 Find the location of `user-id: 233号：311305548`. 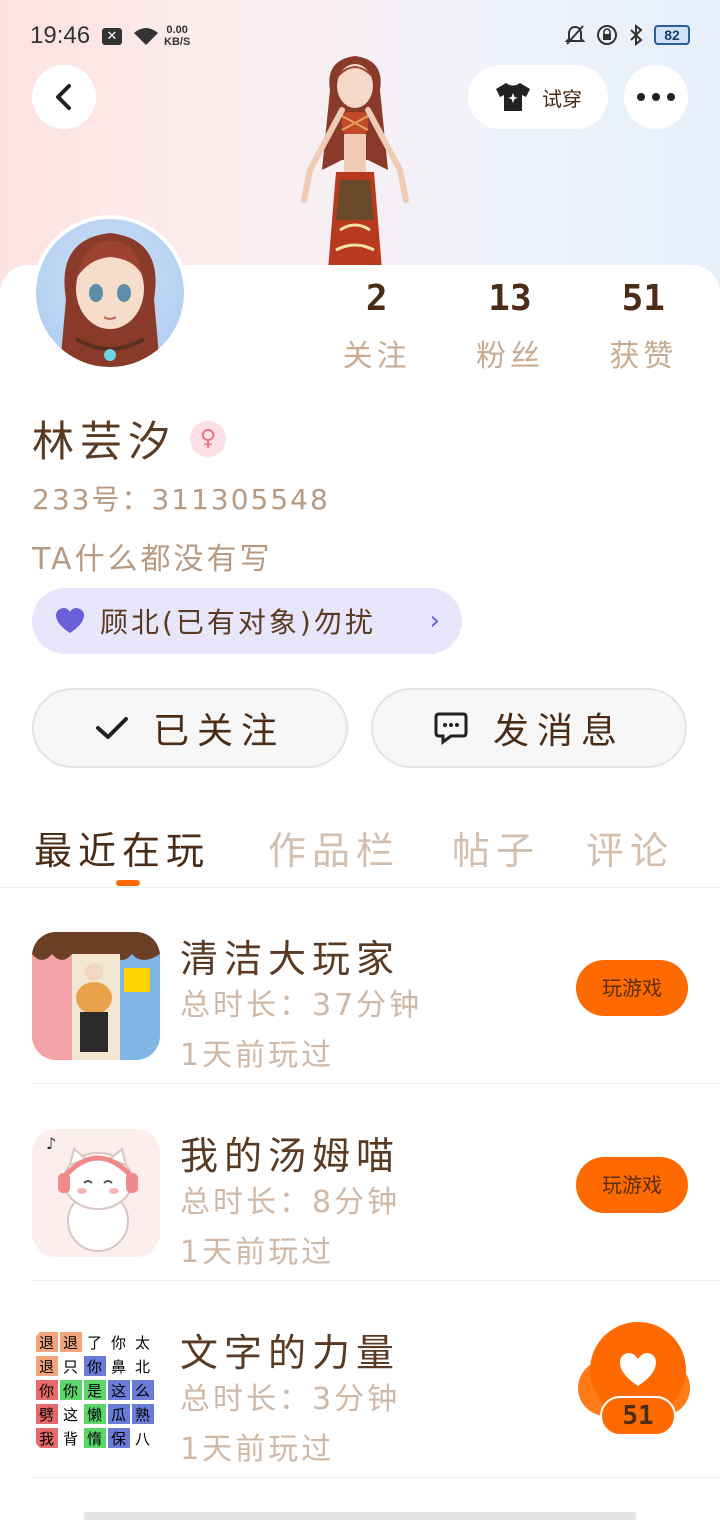

user-id: 233号：311305548 is located at coordinates (181, 499).